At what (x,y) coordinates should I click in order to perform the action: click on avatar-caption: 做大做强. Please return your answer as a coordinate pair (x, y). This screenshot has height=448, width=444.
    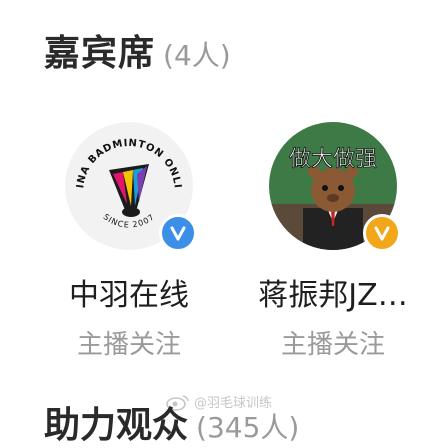
    Looking at the image, I should click on (333, 159).